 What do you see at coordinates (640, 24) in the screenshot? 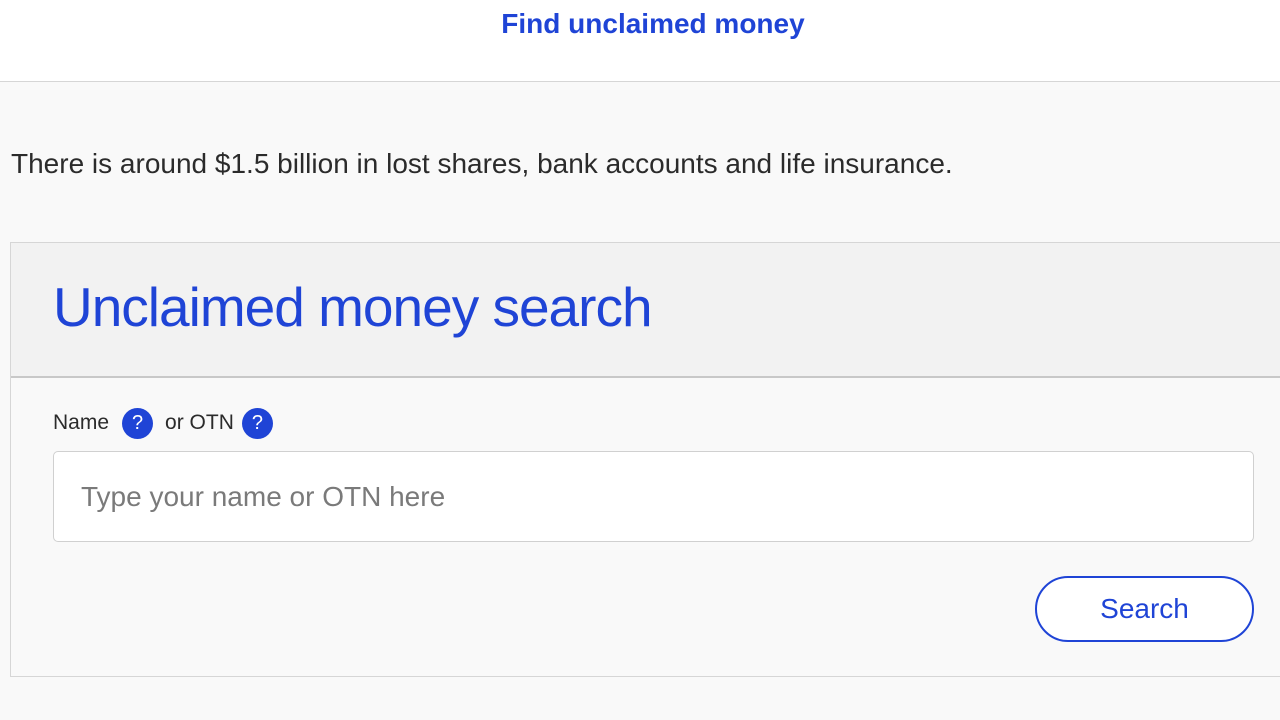
I see `page-title: Find unclaimed money` at bounding box center [640, 24].